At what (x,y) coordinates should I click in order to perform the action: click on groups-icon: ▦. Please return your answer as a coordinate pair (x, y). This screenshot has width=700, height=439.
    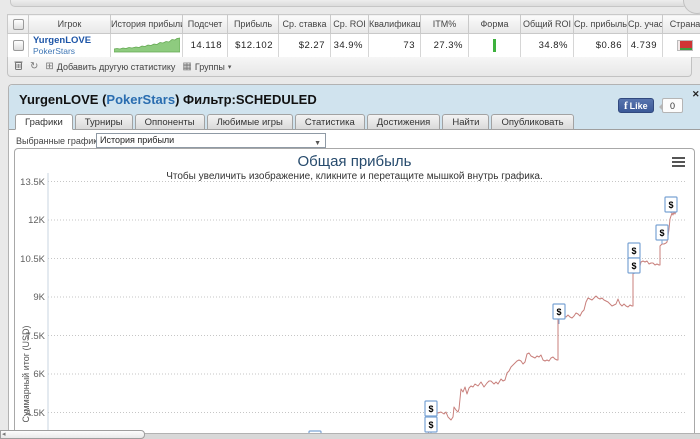
    Looking at the image, I should click on (187, 66).